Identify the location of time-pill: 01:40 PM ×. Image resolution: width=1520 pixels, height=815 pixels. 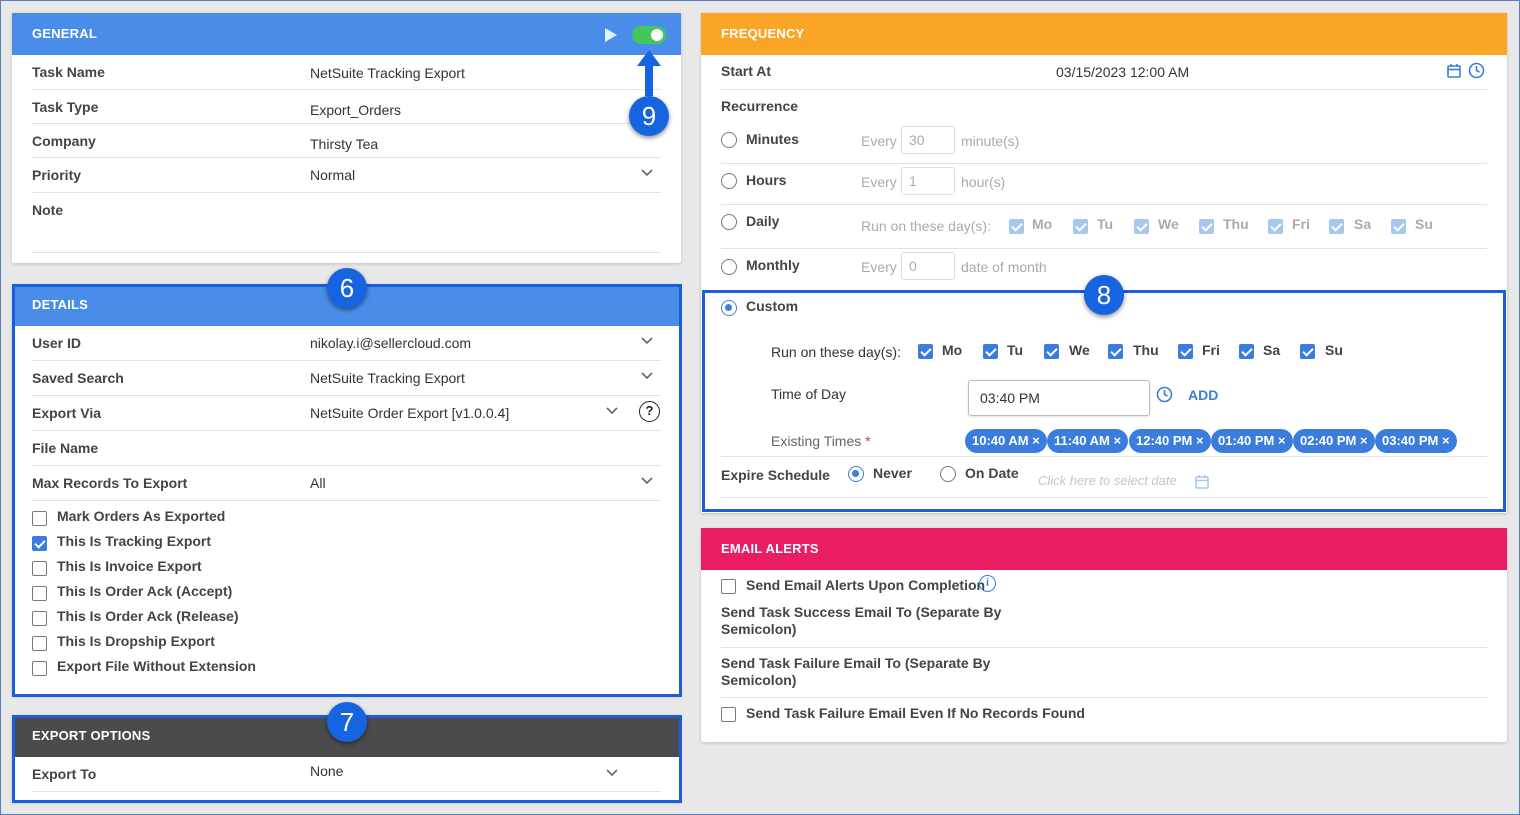
(1252, 441).